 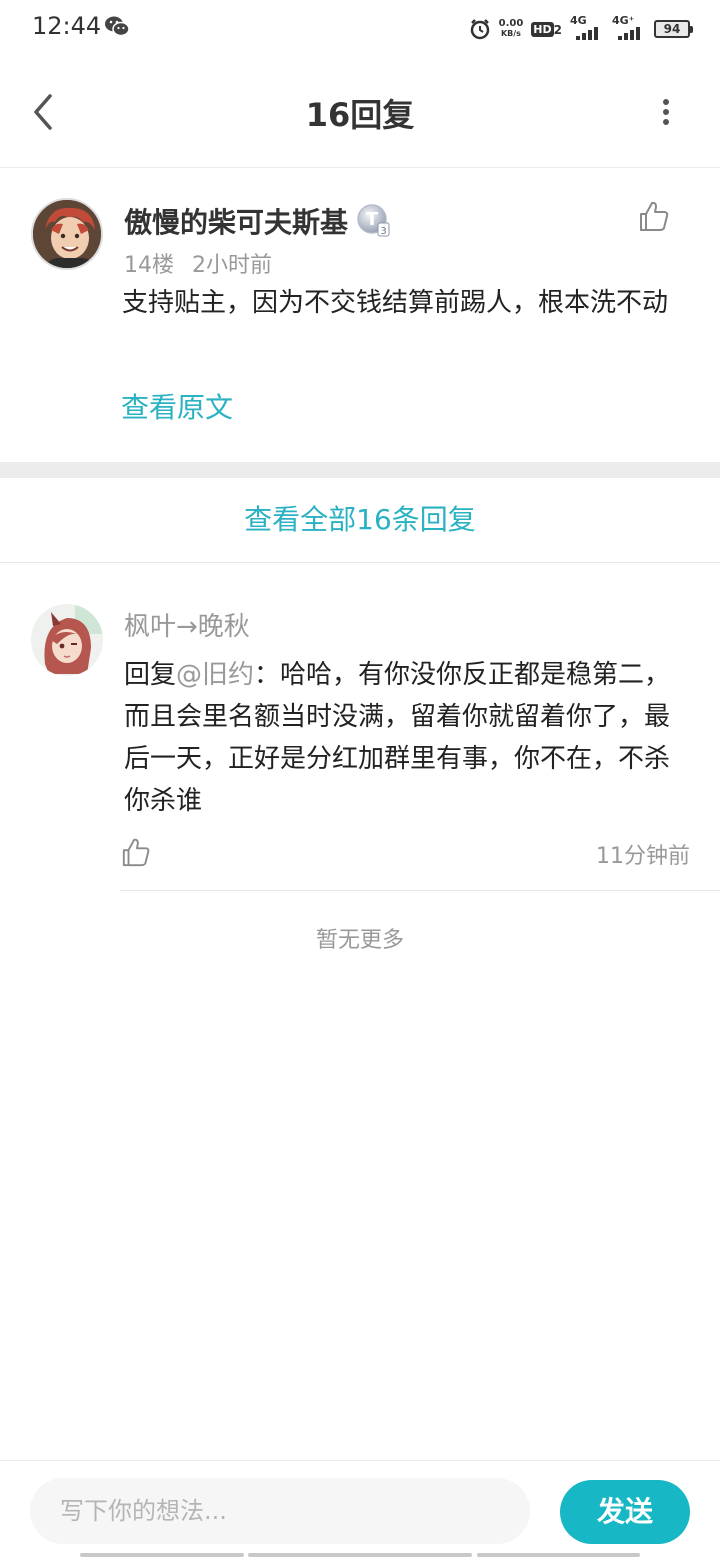 I want to click on hd-indicator: HD 2, so click(x=546, y=29).